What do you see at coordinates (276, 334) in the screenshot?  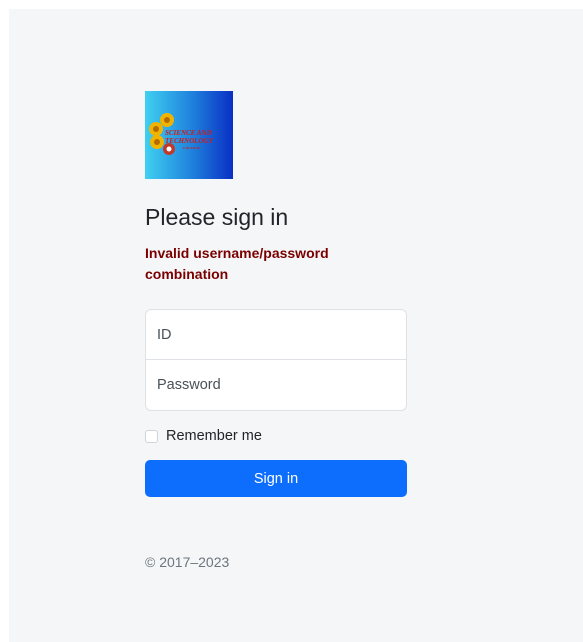 I see `id-field` at bounding box center [276, 334].